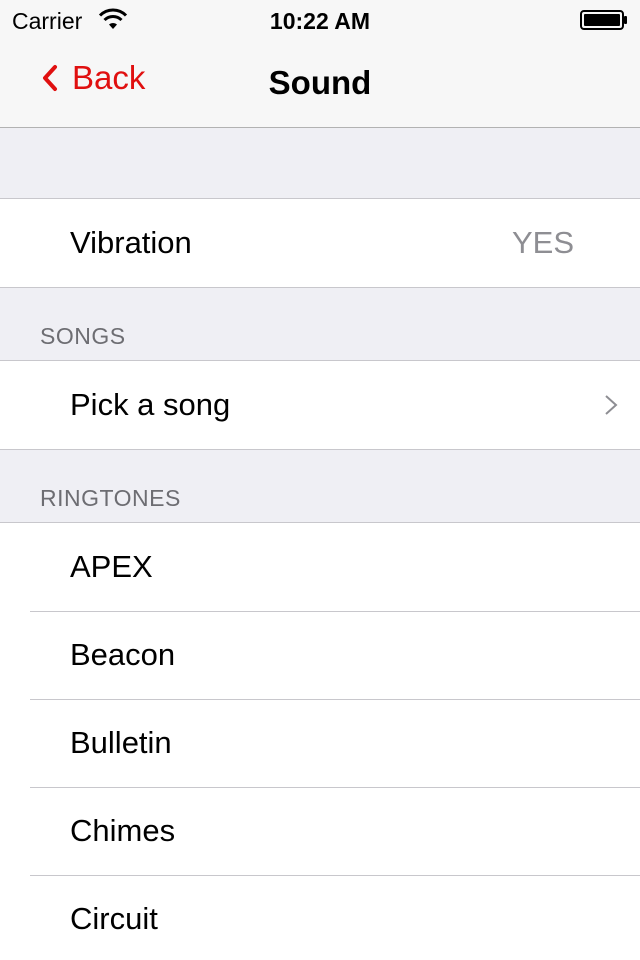 This screenshot has width=640, height=960. What do you see at coordinates (110, 498) in the screenshot?
I see `ringtones-header-label: RINGTONES` at bounding box center [110, 498].